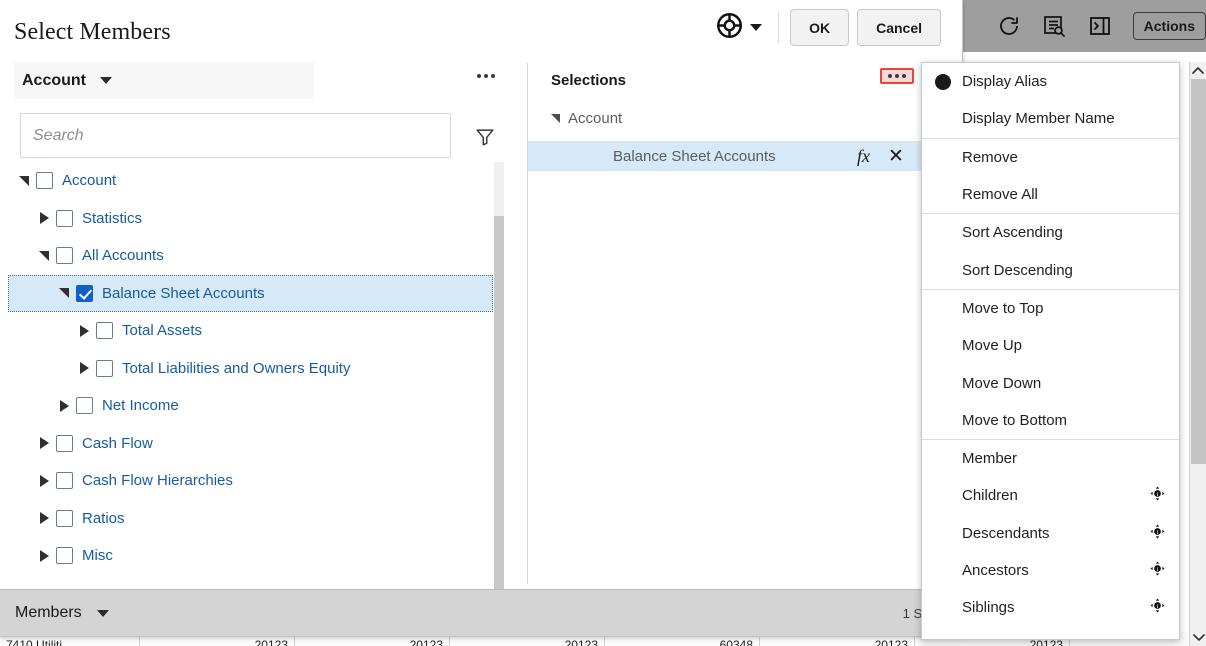 The width and height of the screenshot is (1206, 646). What do you see at coordinates (1050, 308) in the screenshot?
I see `menu-item-move-to-top: Move to Top` at bounding box center [1050, 308].